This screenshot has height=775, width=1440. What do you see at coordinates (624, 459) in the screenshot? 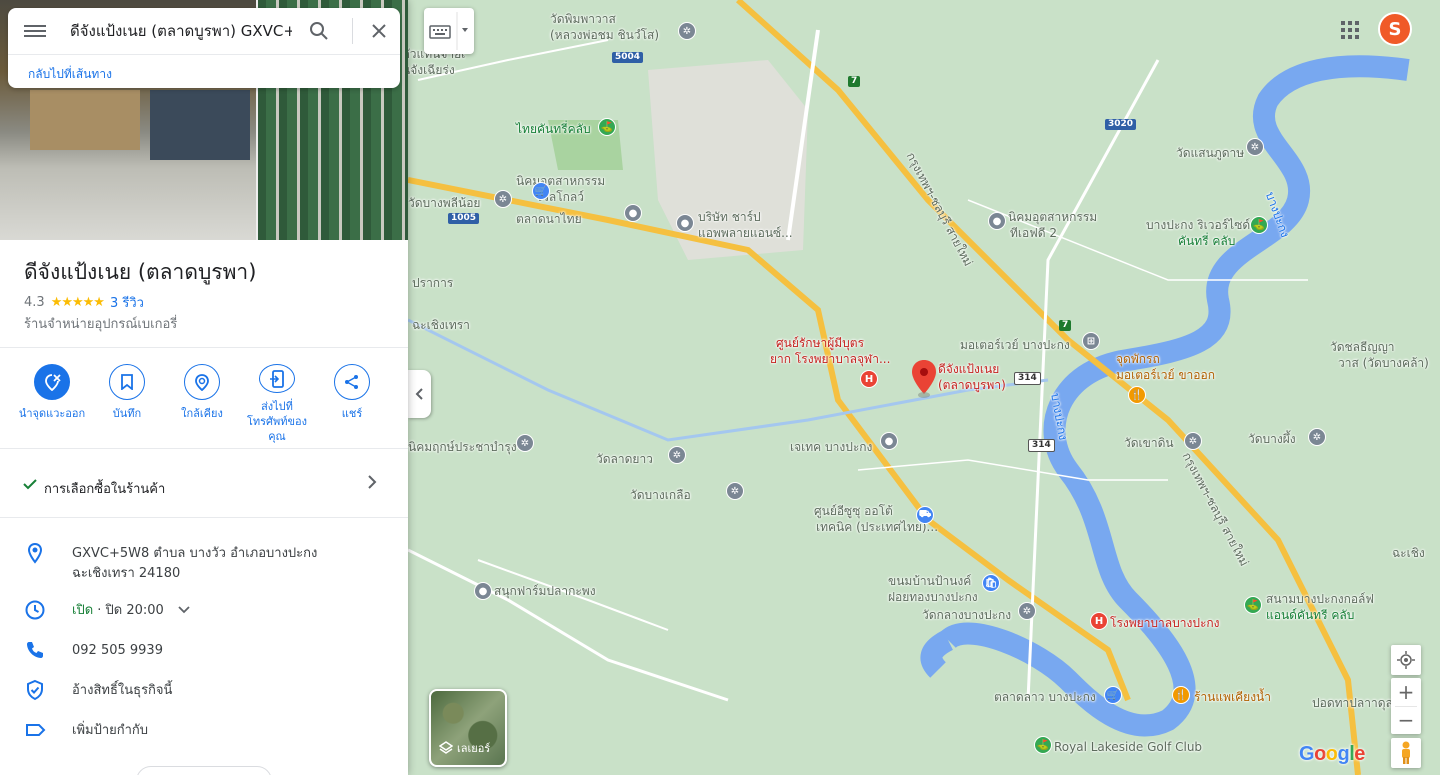
I see `map-label: วัดลาดยาว` at bounding box center [624, 459].